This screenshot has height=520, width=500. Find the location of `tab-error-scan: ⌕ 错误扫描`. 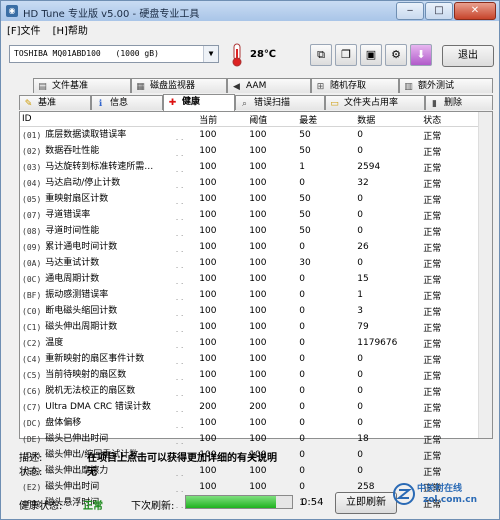

tab-error-scan: ⌕ 错误扫描 is located at coordinates (280, 102).